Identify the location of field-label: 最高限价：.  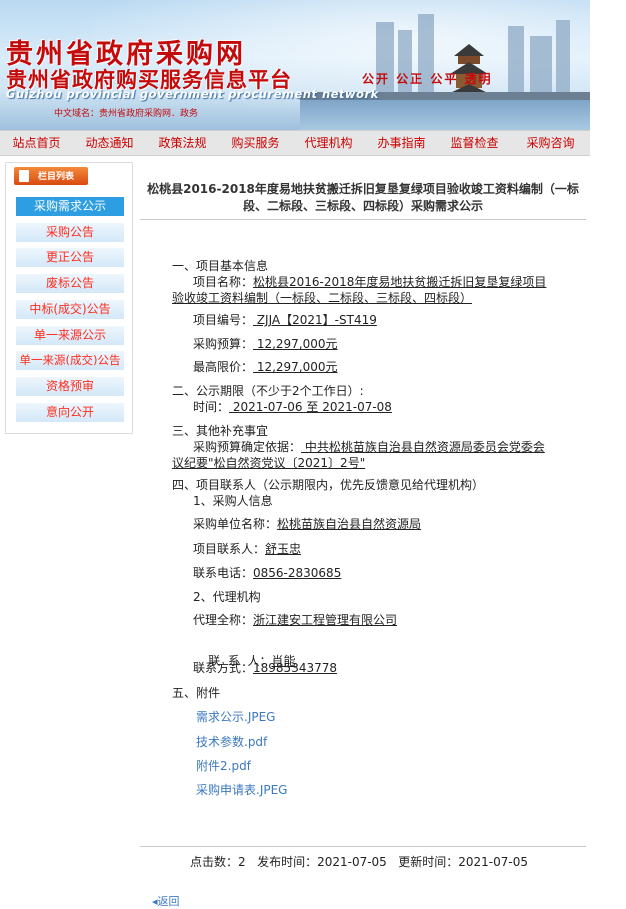
(223, 367).